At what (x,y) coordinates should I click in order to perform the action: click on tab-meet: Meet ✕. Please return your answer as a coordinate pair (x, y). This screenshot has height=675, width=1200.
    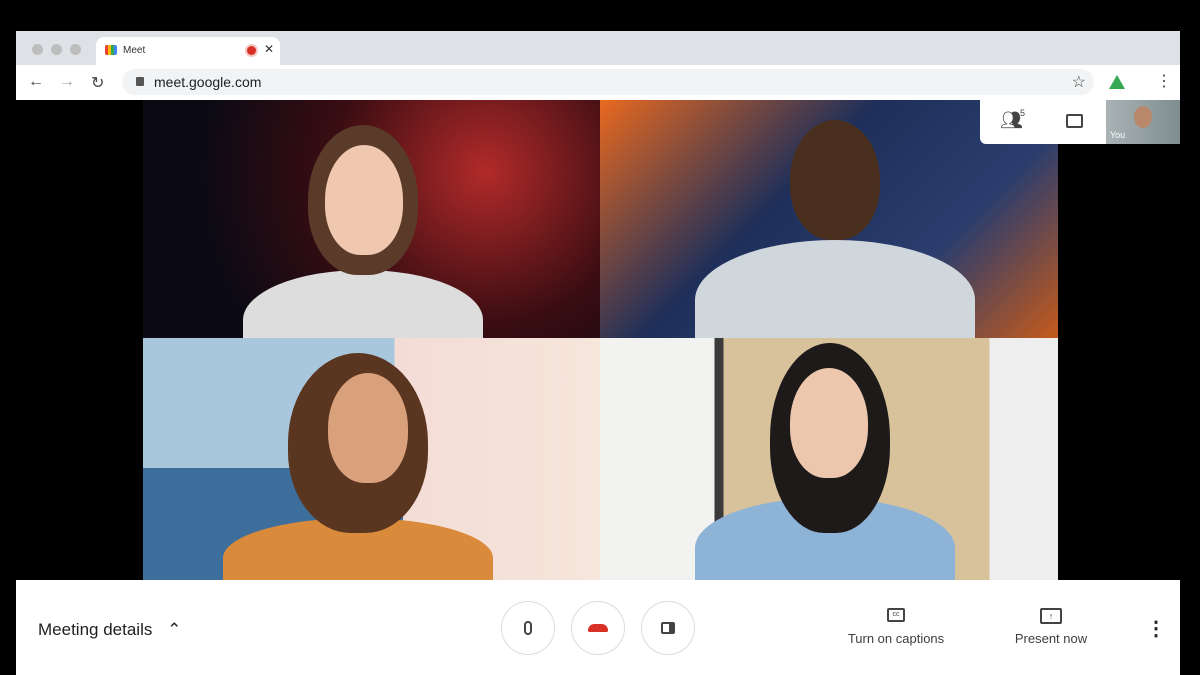
    Looking at the image, I should click on (188, 51).